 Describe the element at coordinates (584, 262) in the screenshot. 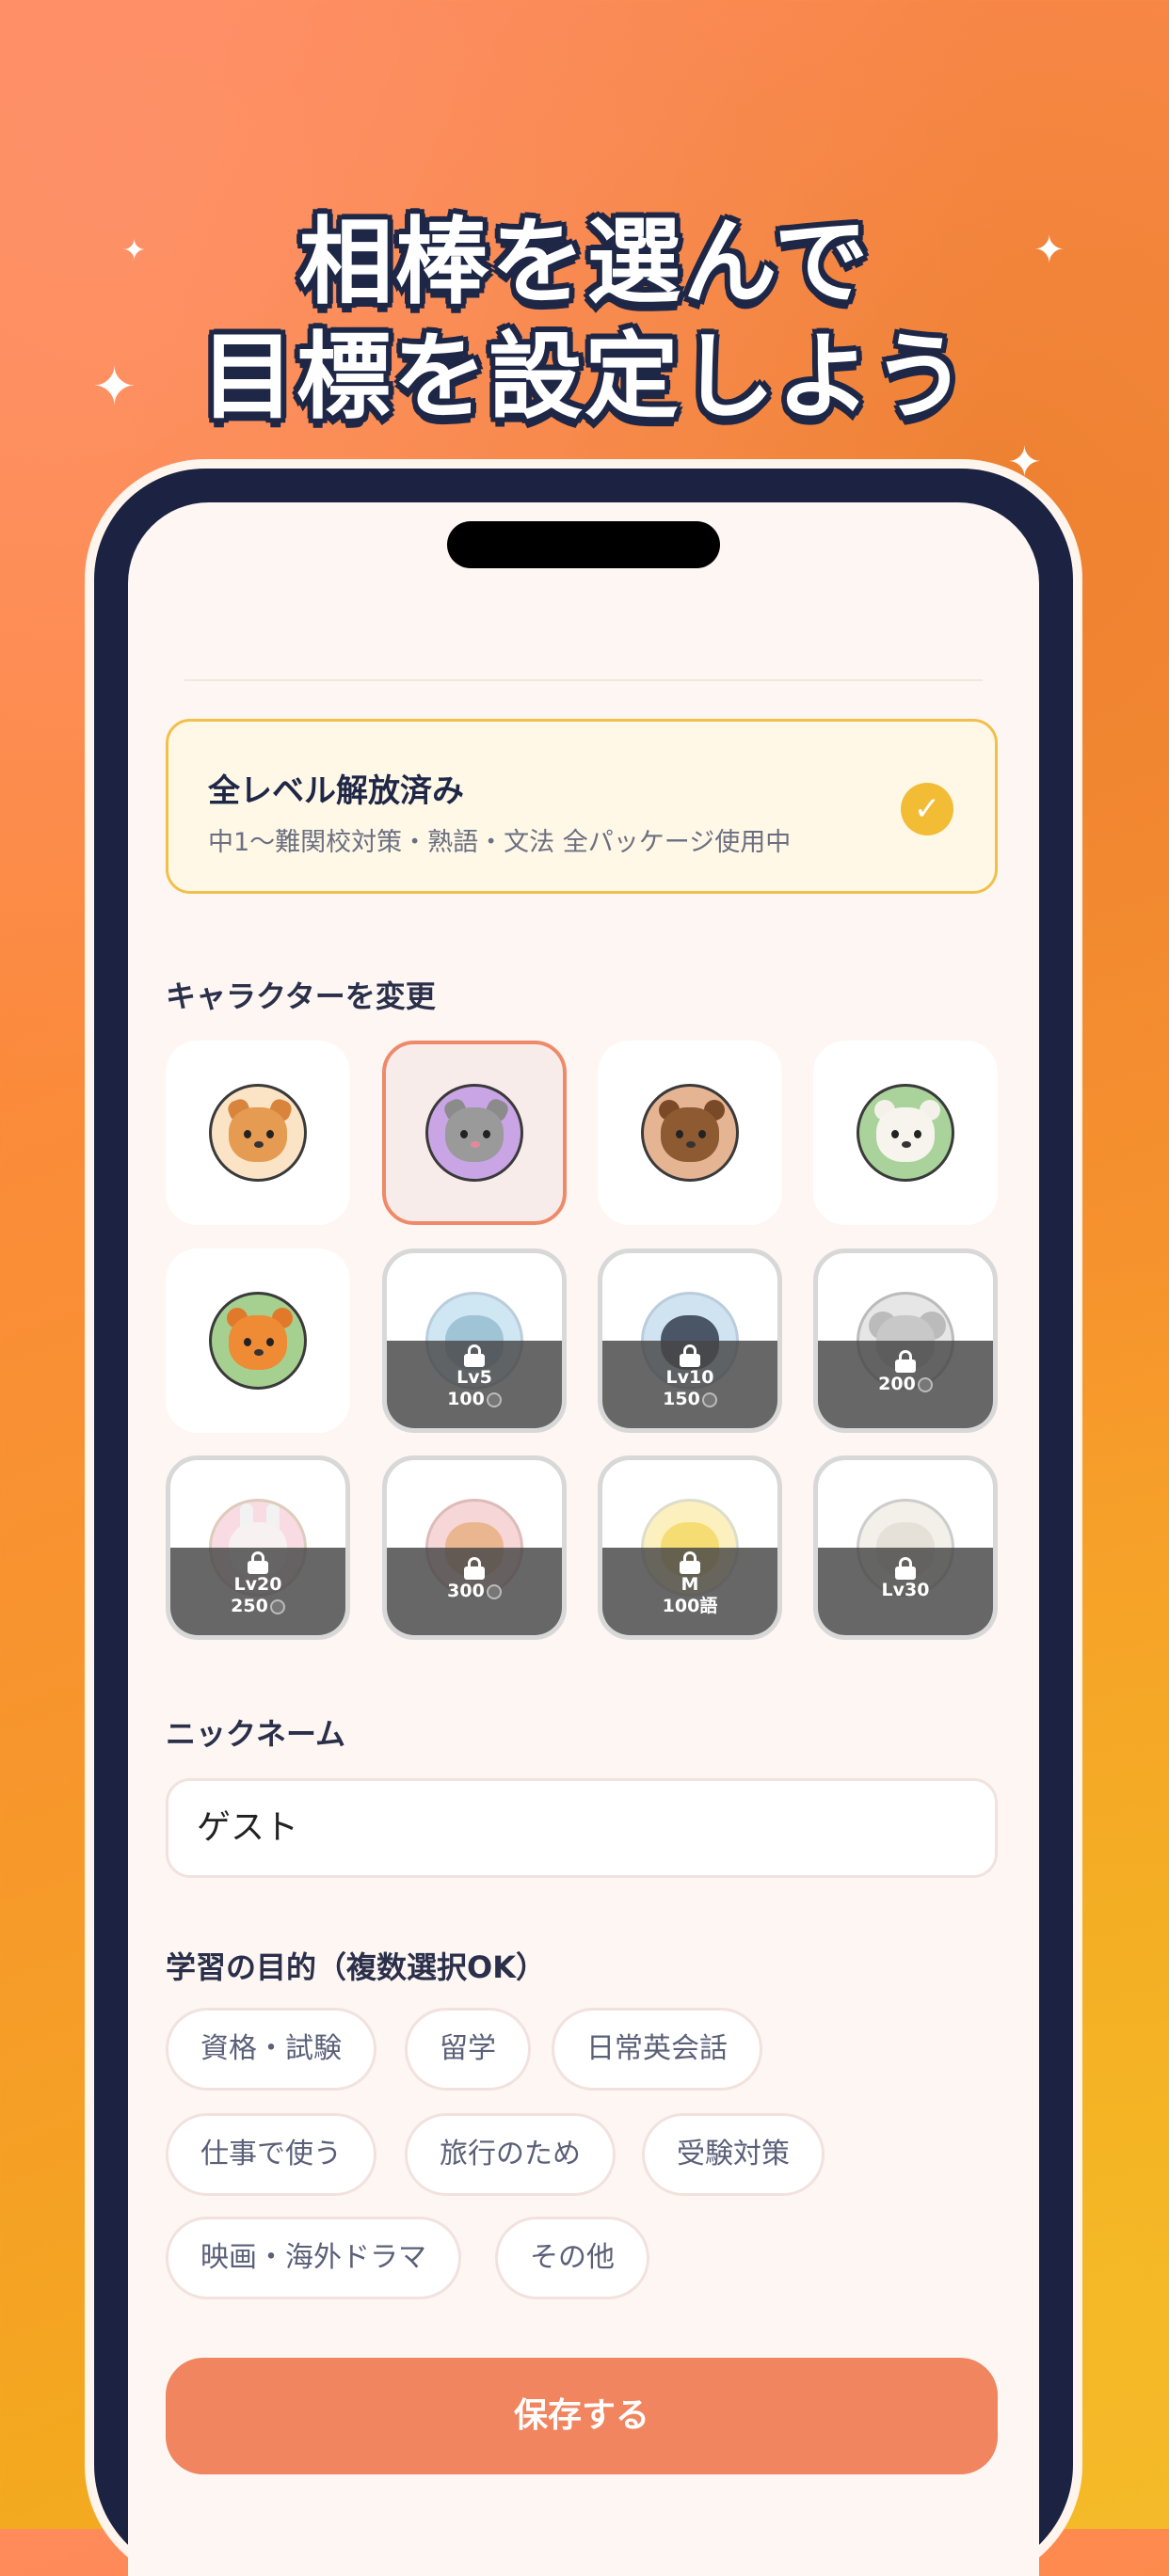

I see `headline-line-1: 相棒を選んで` at that location.